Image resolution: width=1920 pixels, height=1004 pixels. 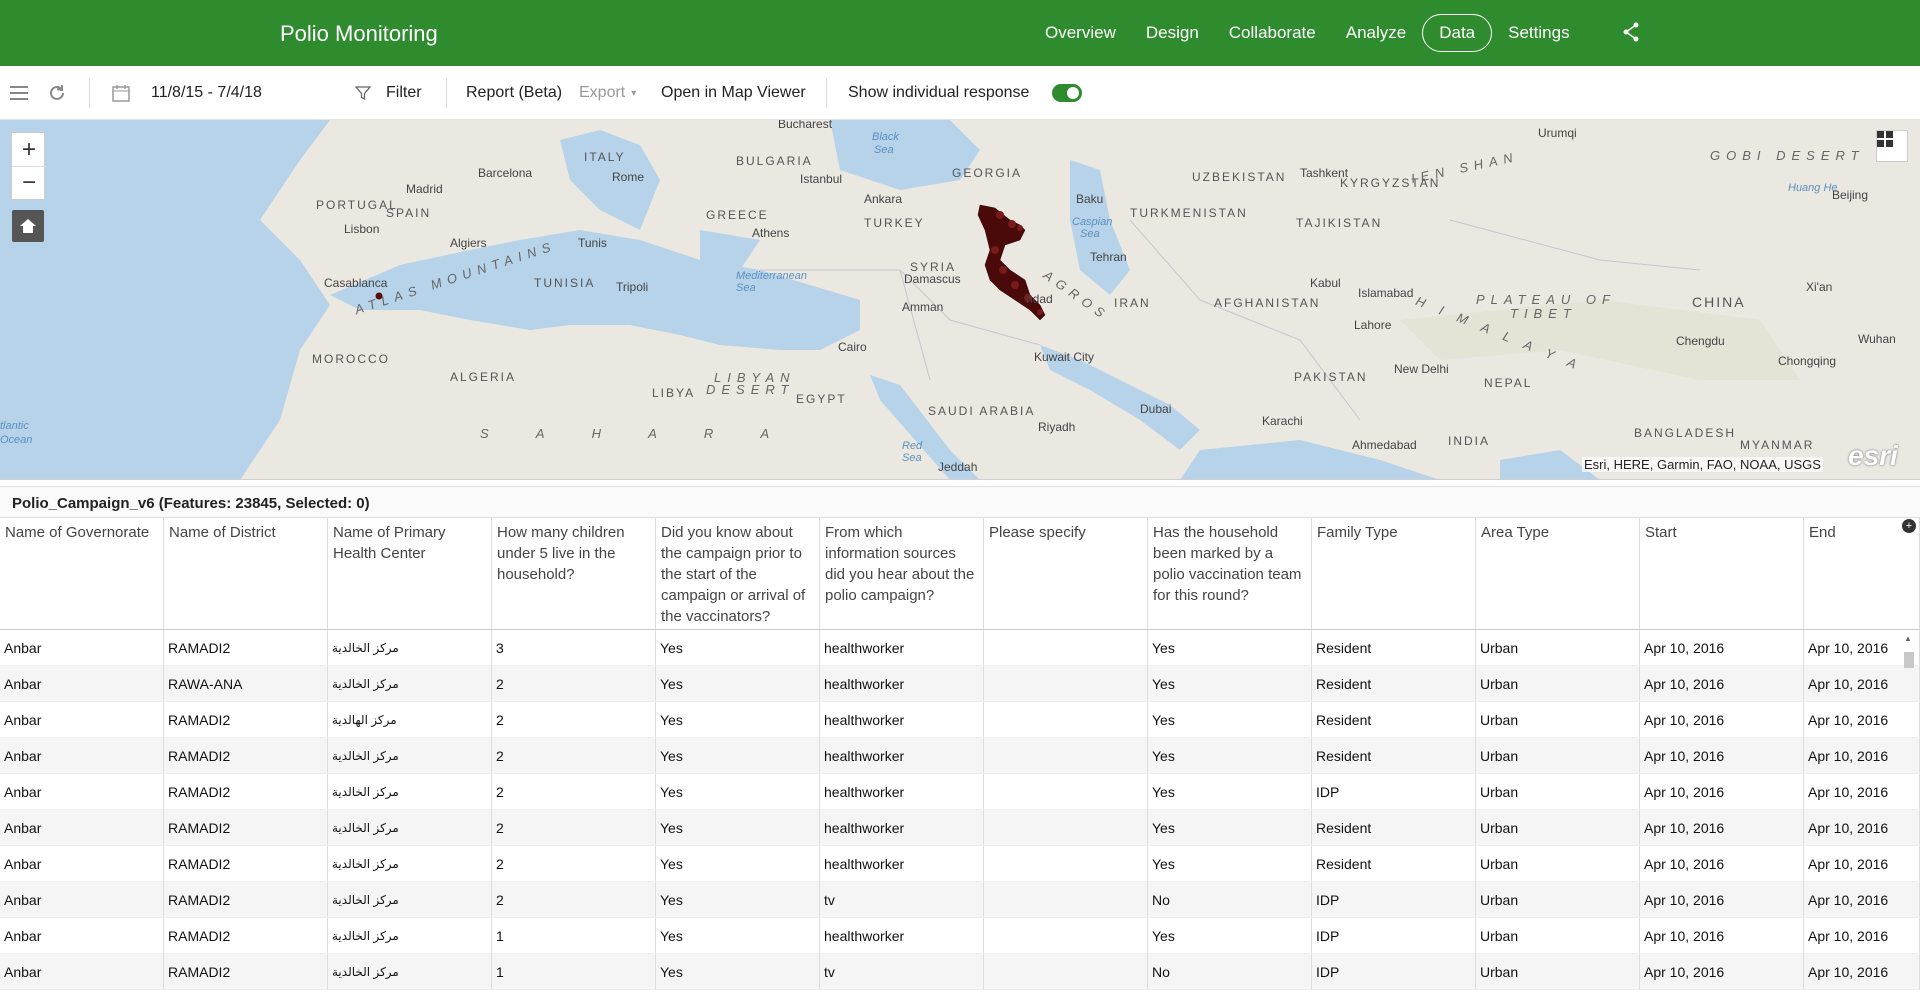 What do you see at coordinates (505, 173) in the screenshot?
I see `map-label-barcelona: Barcelona` at bounding box center [505, 173].